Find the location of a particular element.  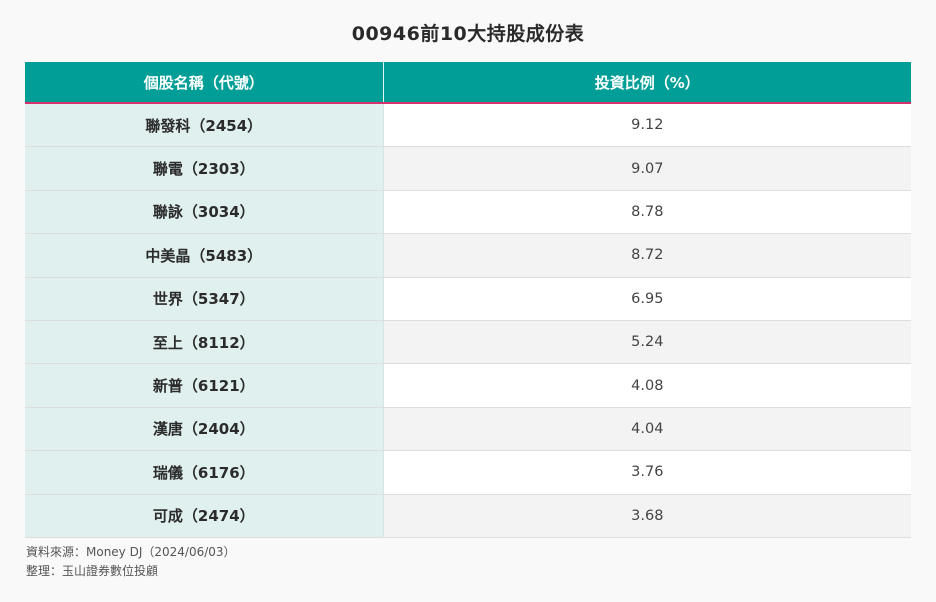

table-row: 聯發科（2454） 9.12 is located at coordinates (468, 126).